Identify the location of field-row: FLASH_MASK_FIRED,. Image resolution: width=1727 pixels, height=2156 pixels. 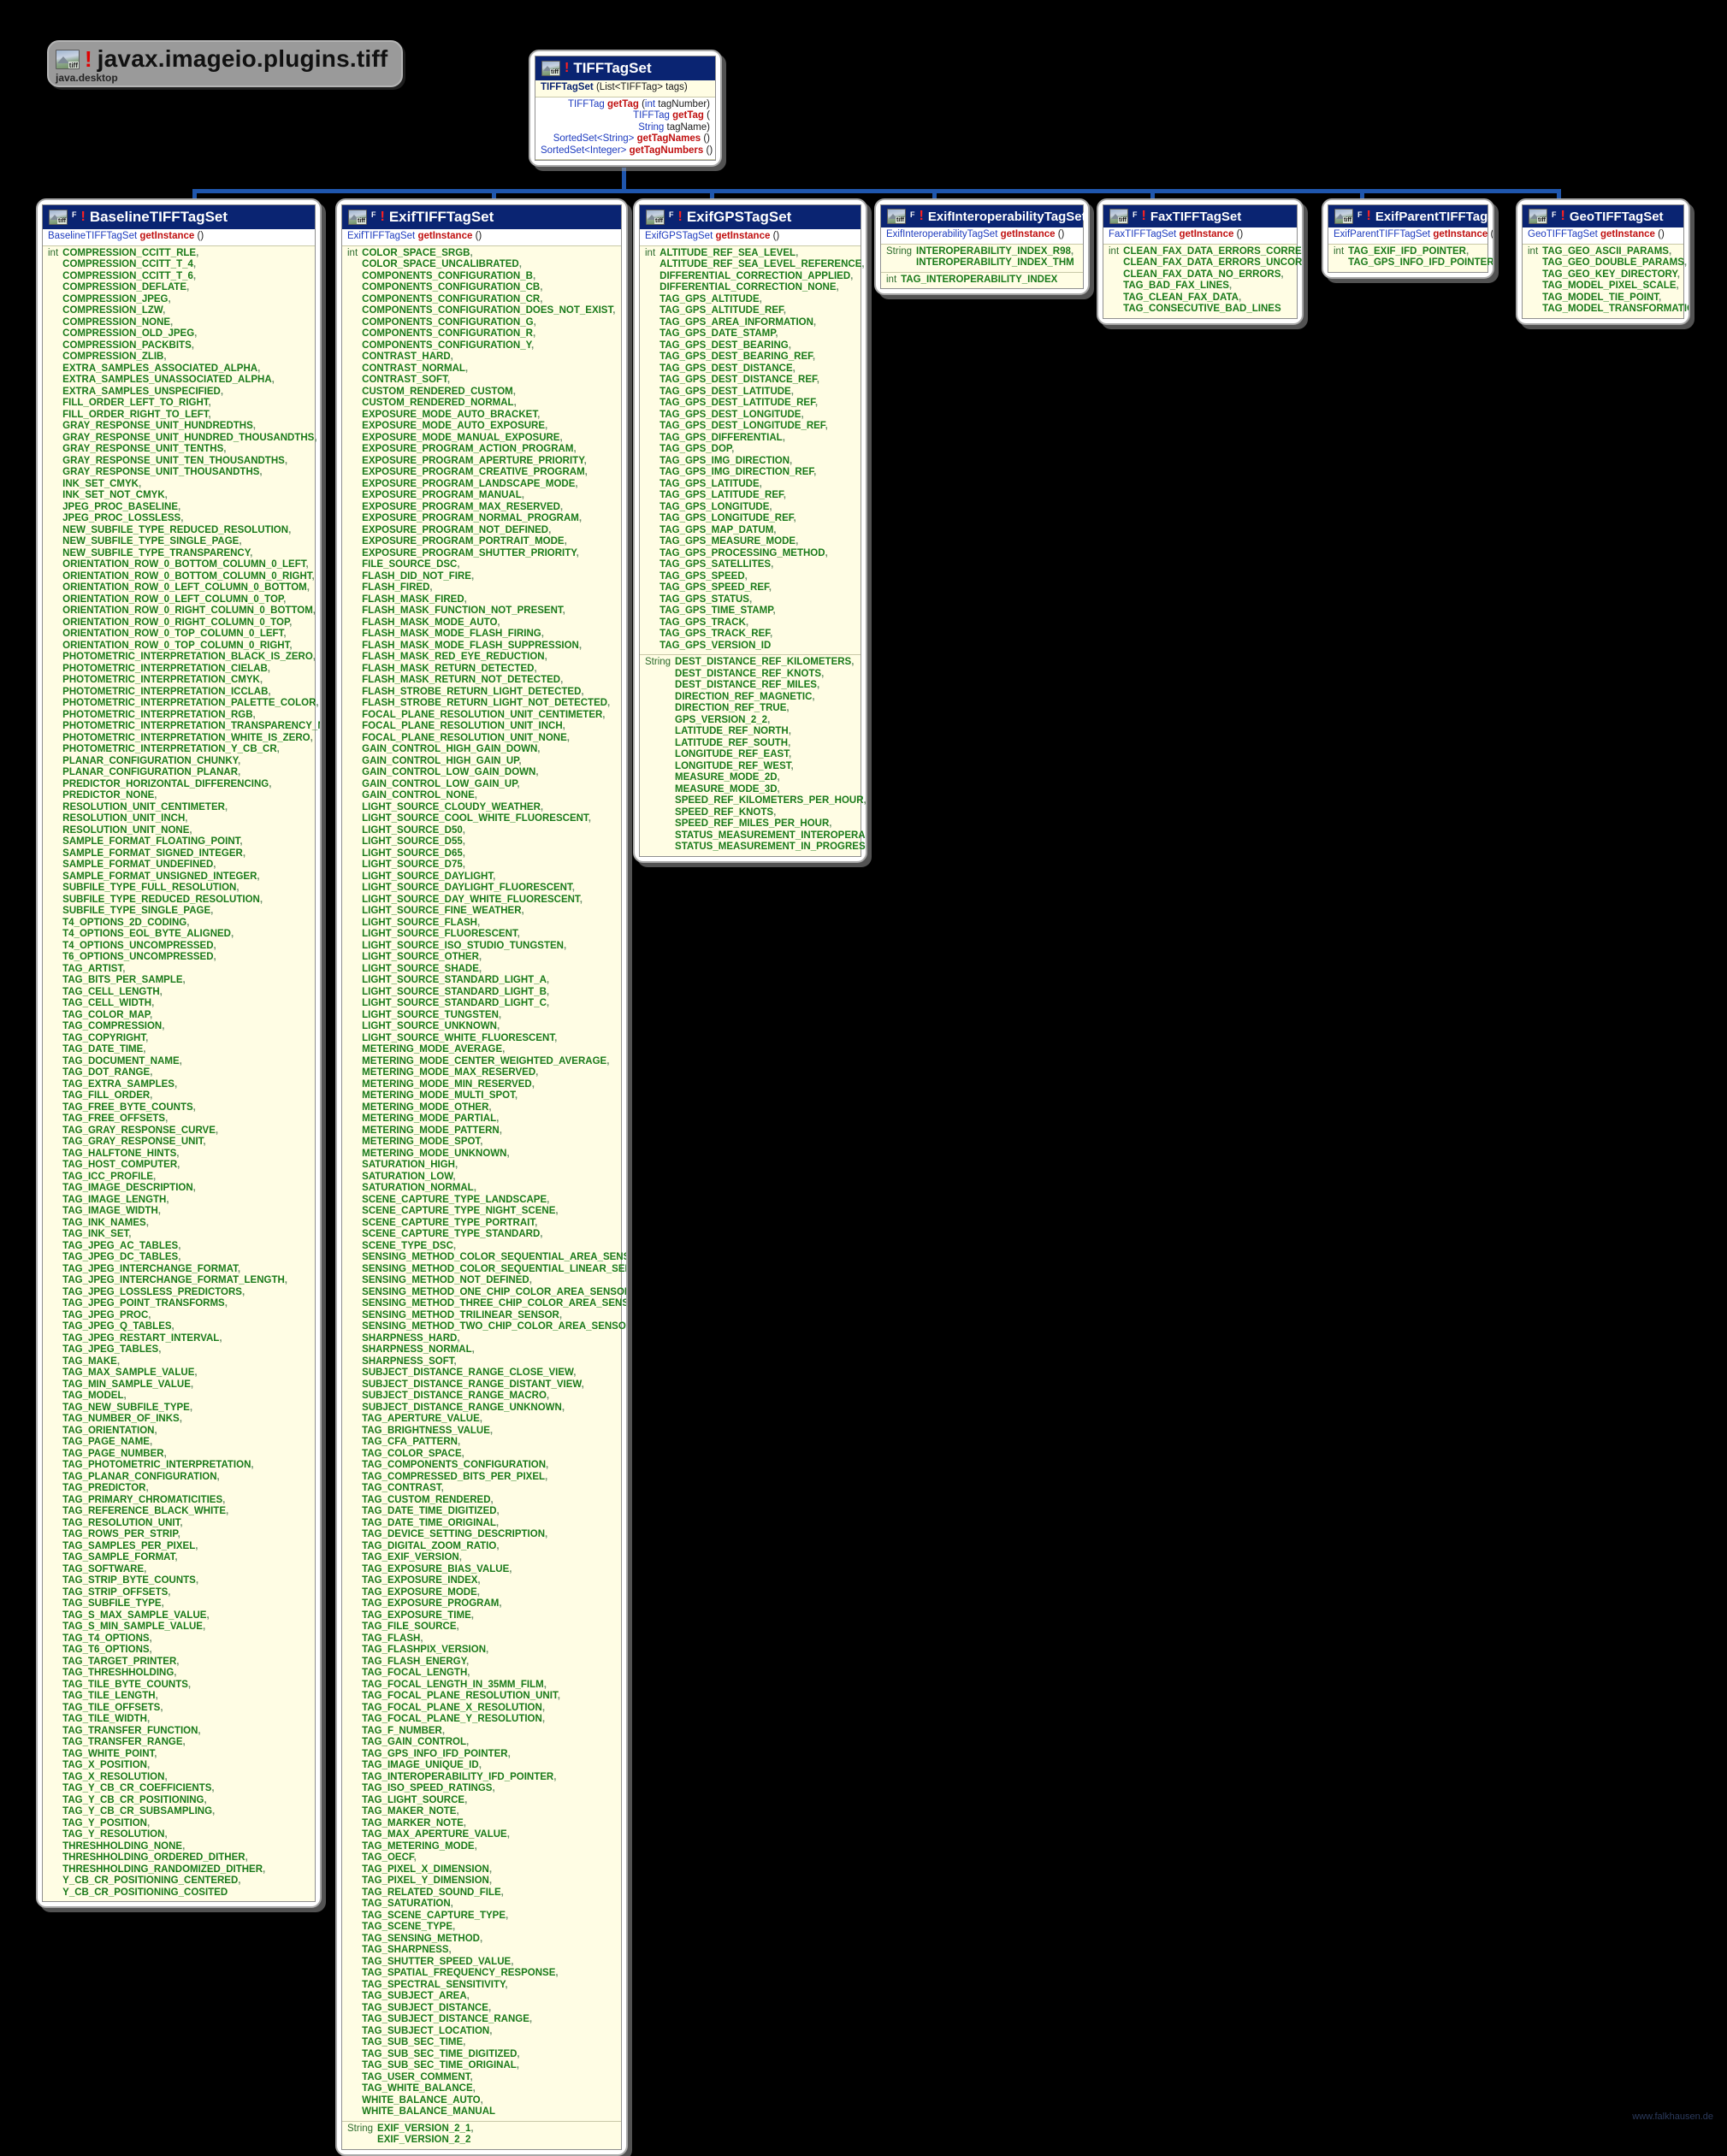
(486, 600).